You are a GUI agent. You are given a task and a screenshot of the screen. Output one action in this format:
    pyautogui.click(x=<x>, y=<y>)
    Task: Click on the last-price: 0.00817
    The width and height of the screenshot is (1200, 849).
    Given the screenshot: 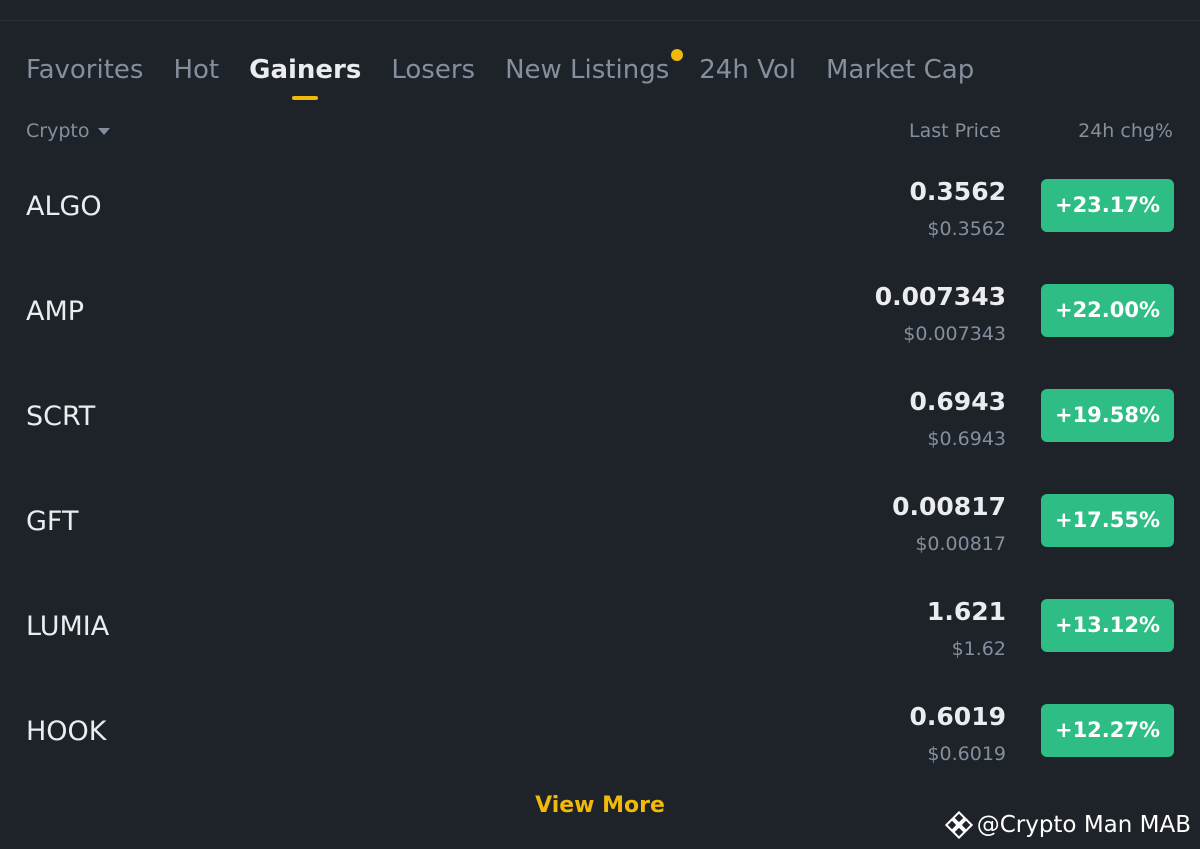 What is the action you would take?
    pyautogui.click(x=949, y=506)
    